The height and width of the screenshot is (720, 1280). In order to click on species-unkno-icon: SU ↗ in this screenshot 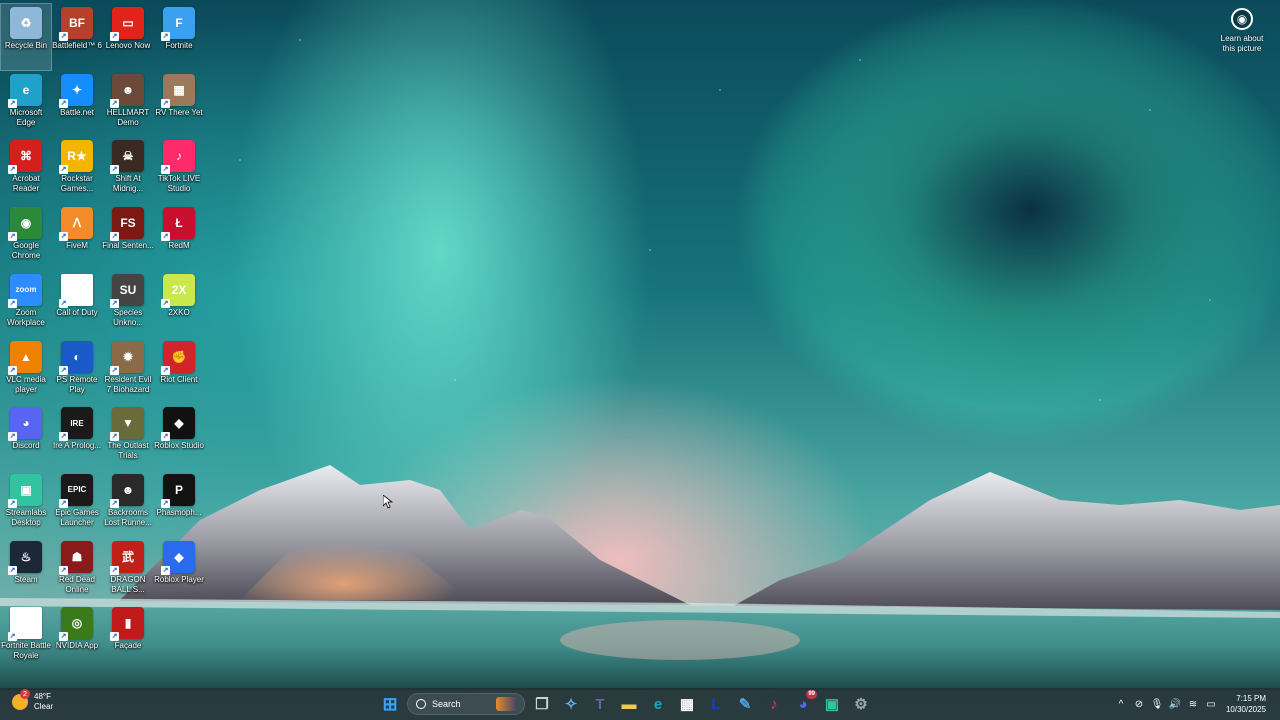, I will do `click(127, 290)`.